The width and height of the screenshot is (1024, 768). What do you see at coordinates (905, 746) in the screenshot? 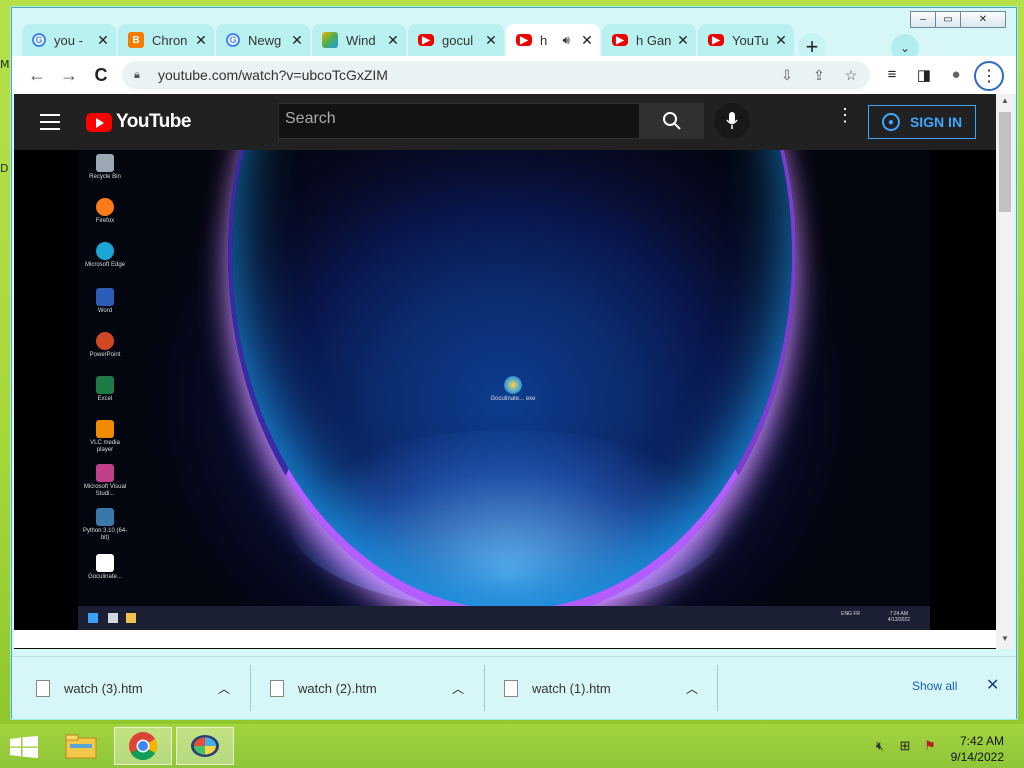
I see `network-icon: ⊞` at bounding box center [905, 746].